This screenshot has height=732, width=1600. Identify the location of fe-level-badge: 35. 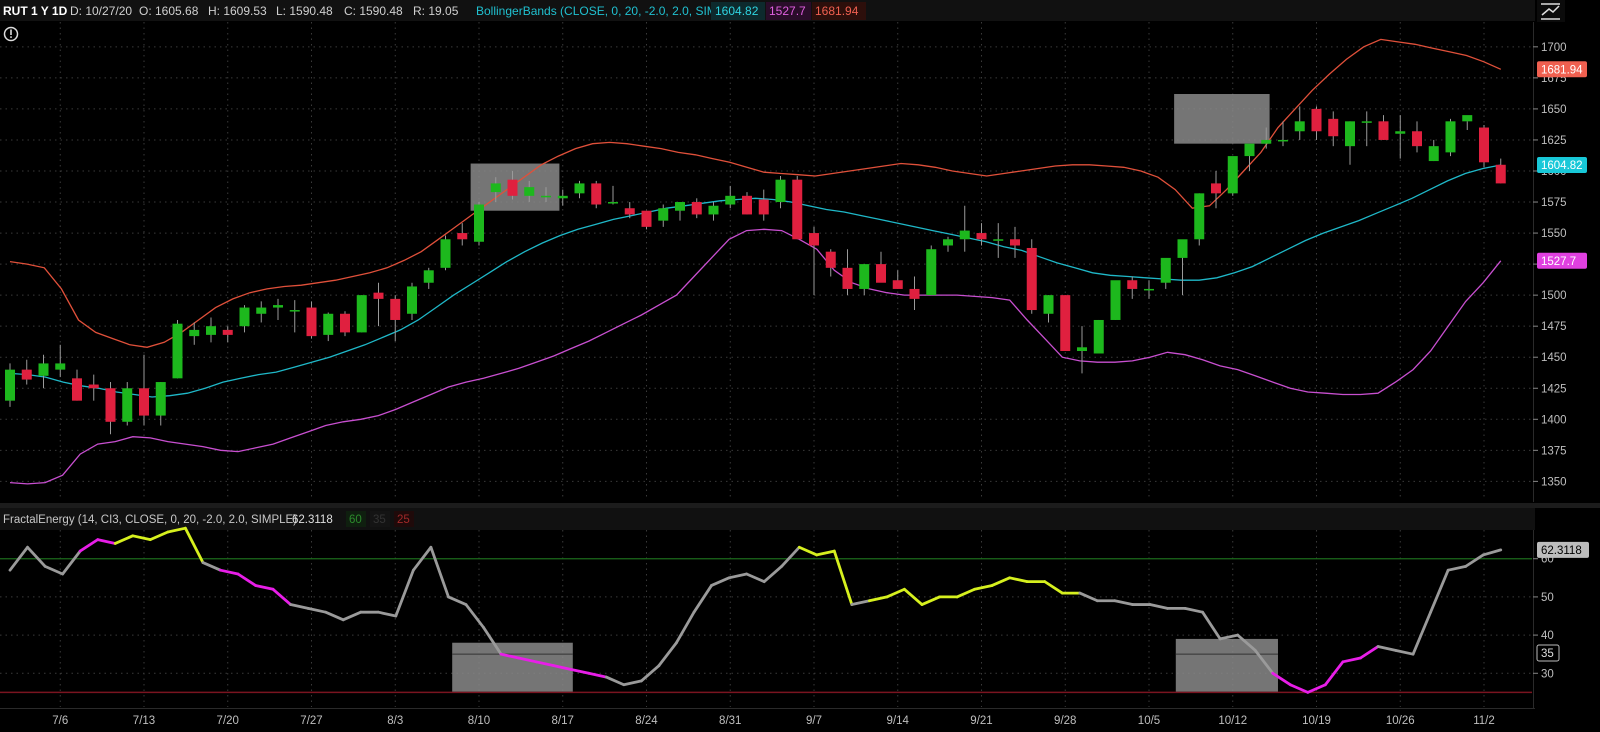
(1548, 653).